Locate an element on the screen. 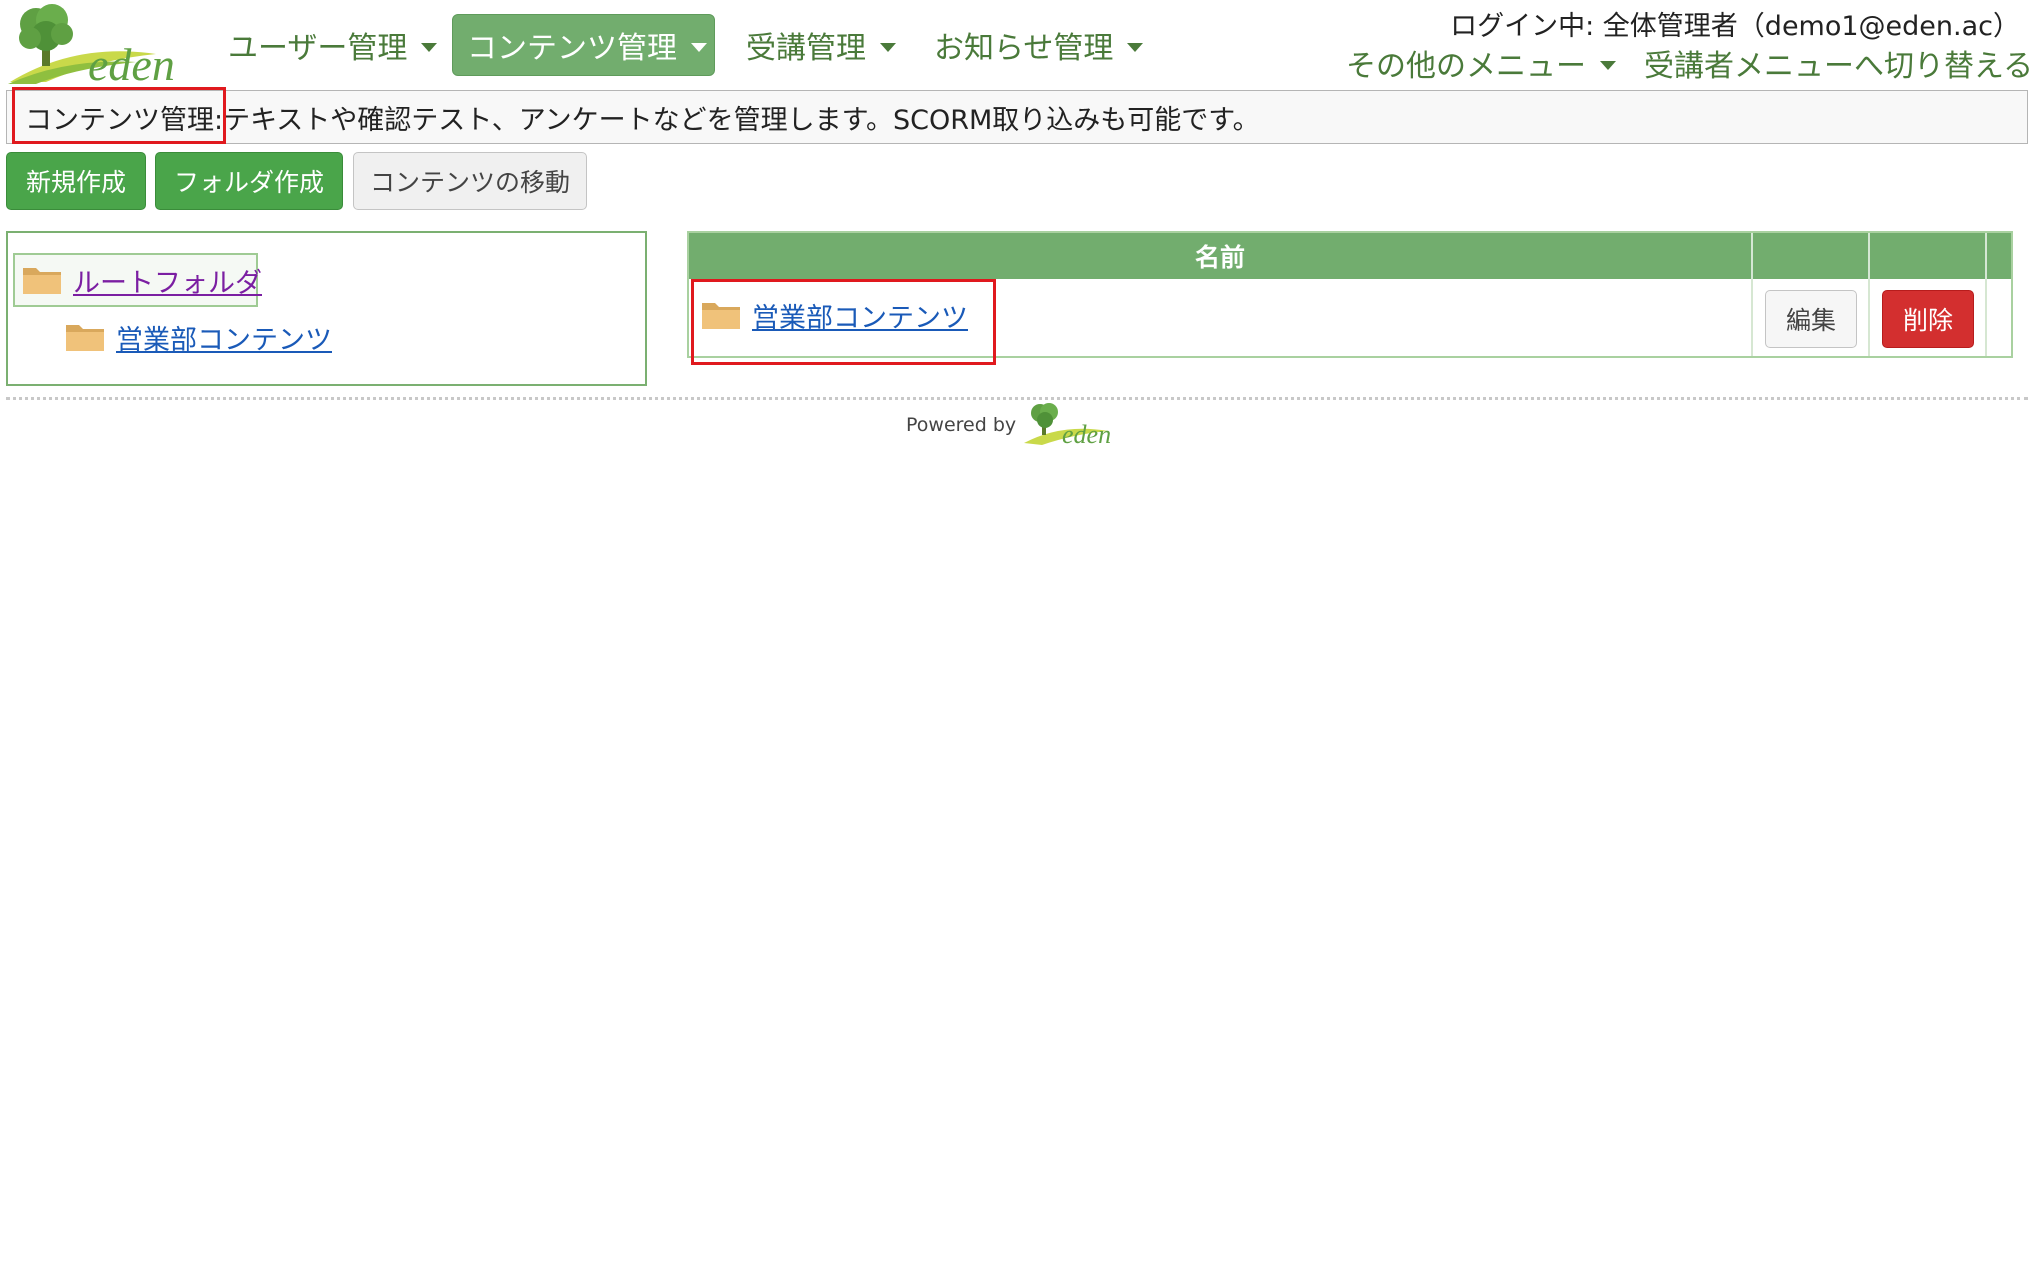  page-description-text: テキストや確認テスト、アンケートなどを管理します。SCORM取り込みも可能です。 is located at coordinates (741, 120).